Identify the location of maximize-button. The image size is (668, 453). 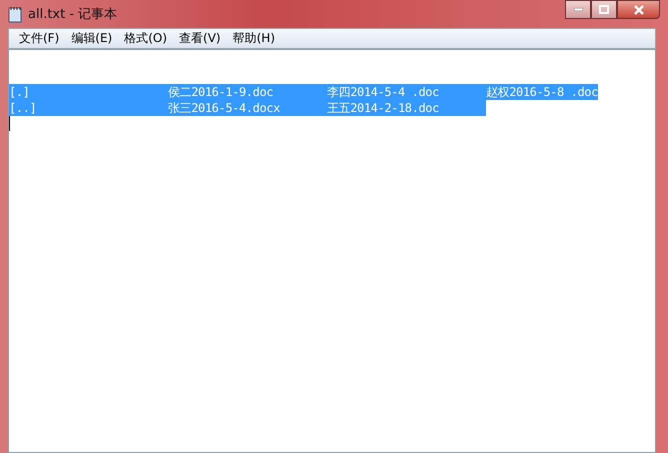
(604, 9).